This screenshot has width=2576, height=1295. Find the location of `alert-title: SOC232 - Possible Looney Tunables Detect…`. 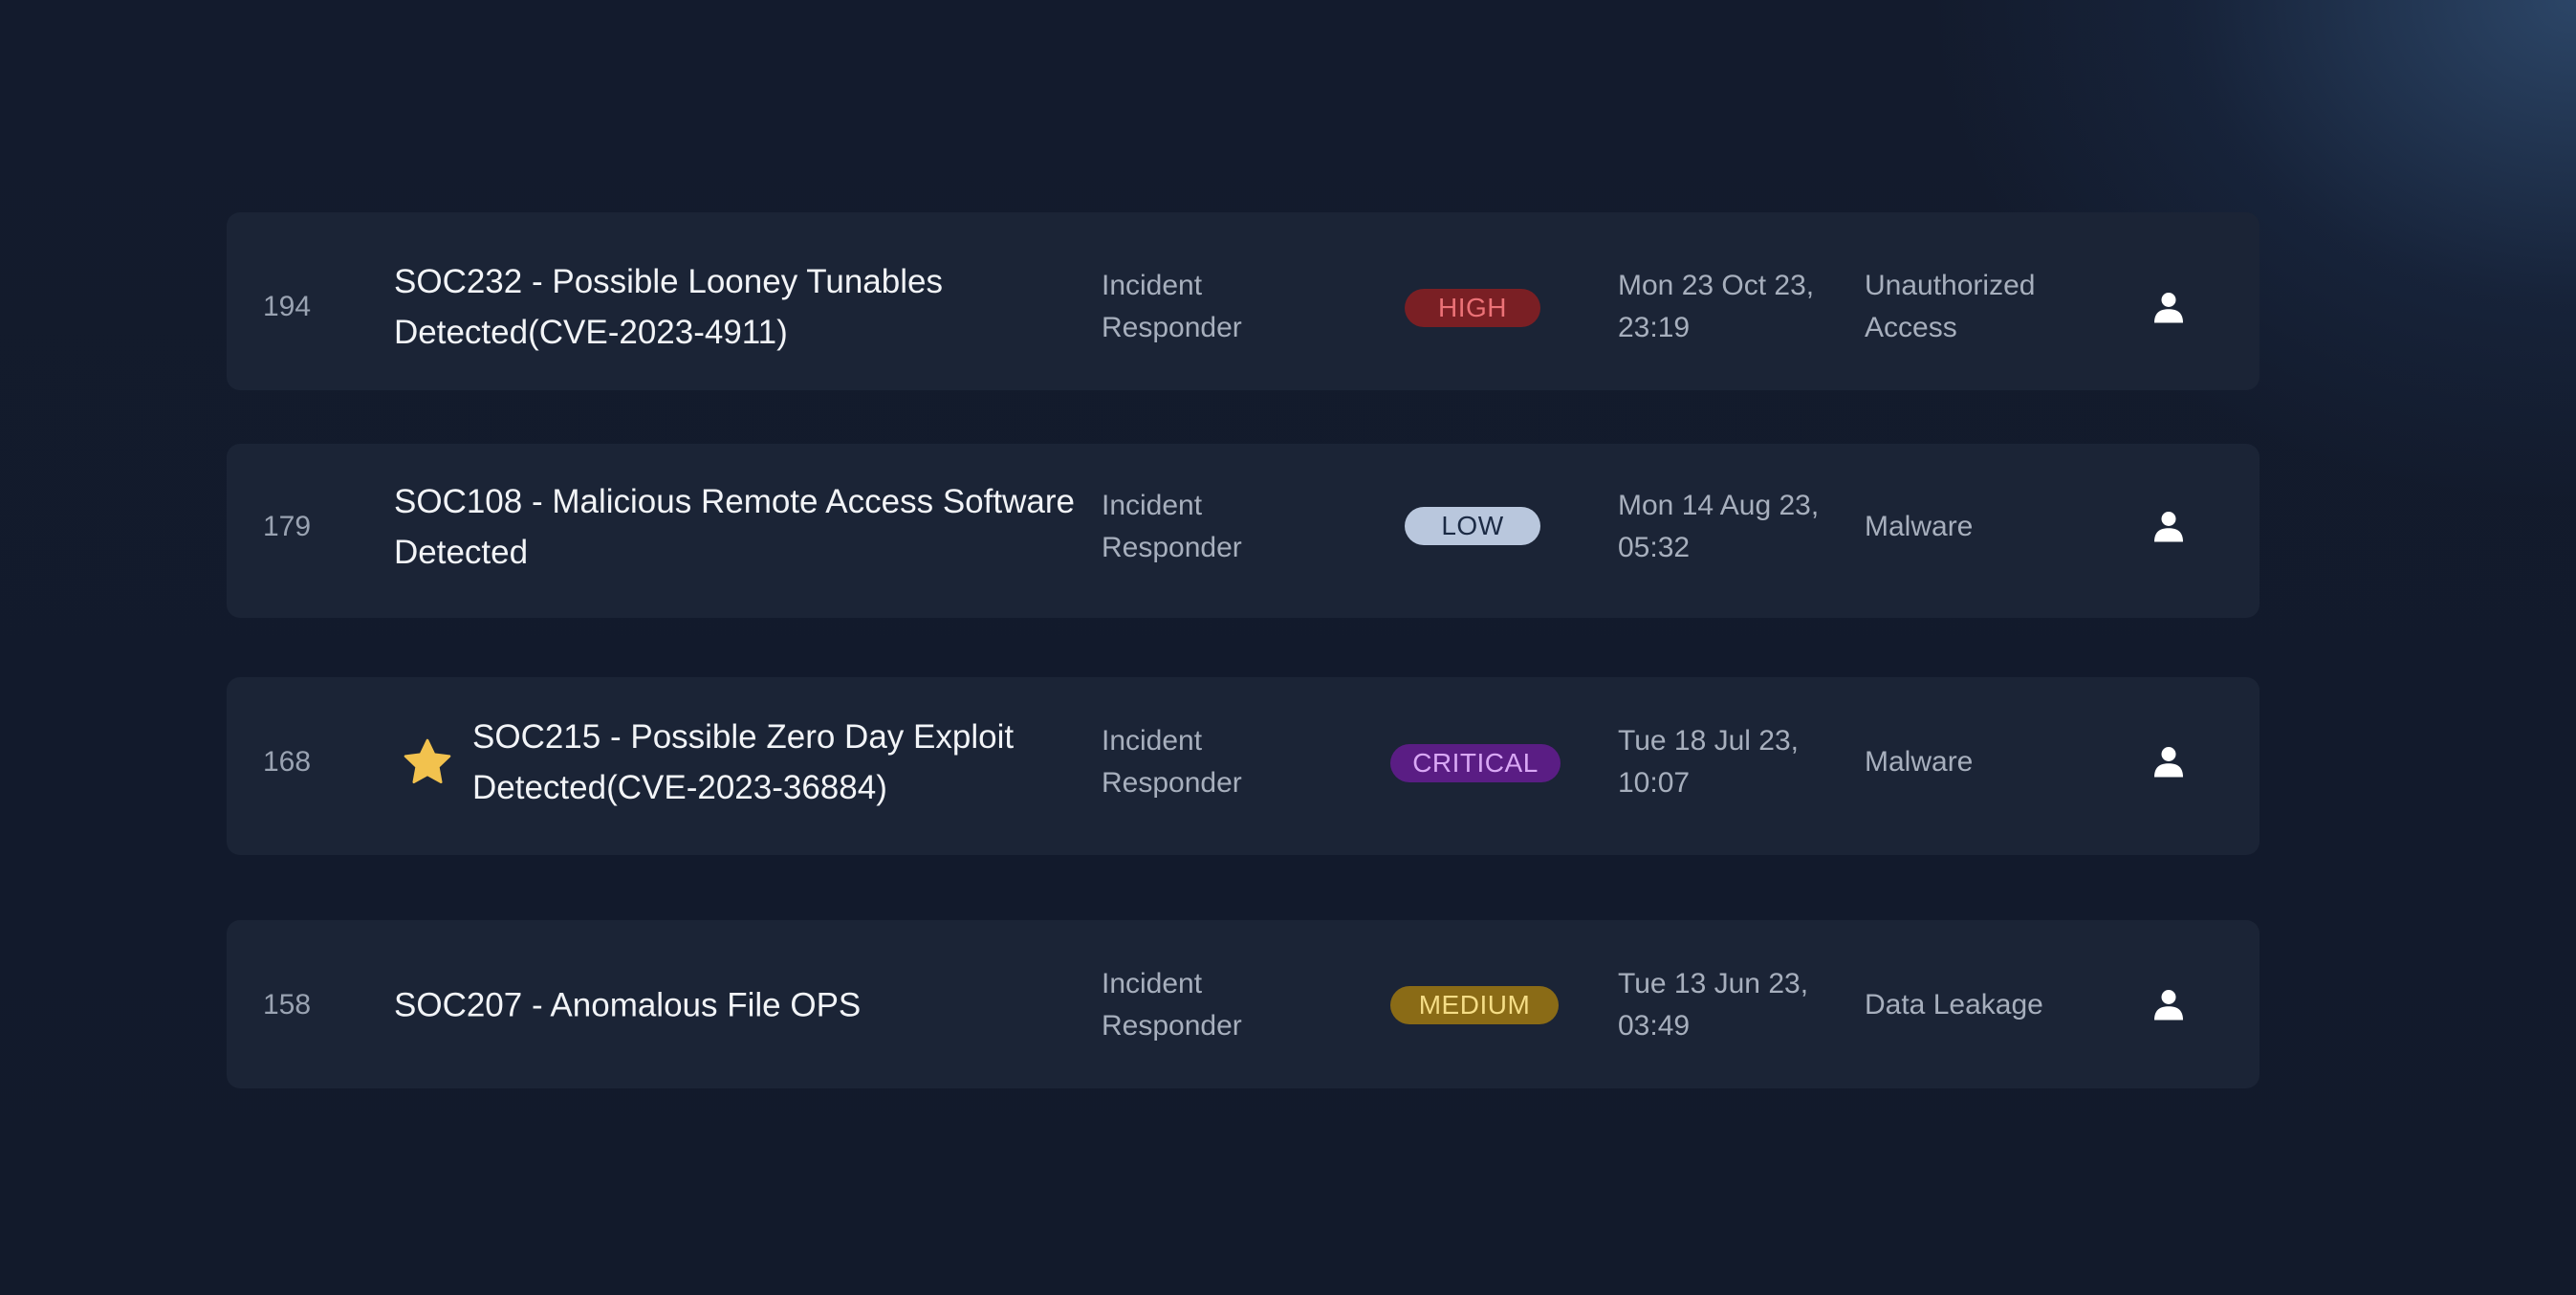

alert-title: SOC232 - Possible Looney Tunables Detect… is located at coordinates (752, 307).